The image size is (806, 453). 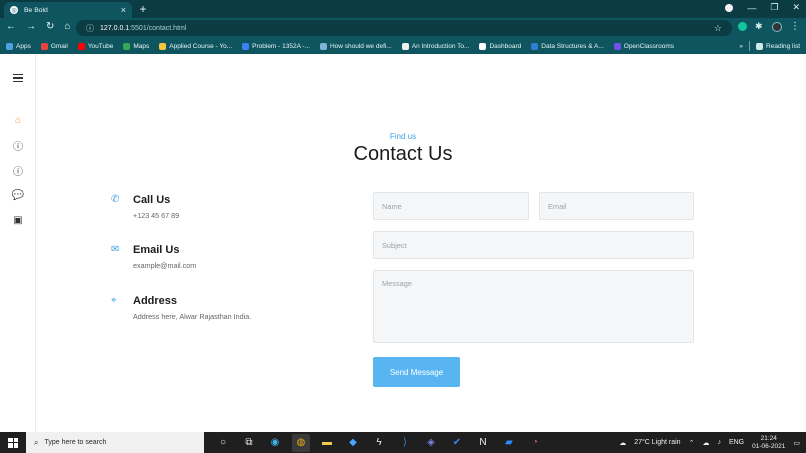 What do you see at coordinates (18, 120) in the screenshot?
I see `home-nav-icon: ⌂` at bounding box center [18, 120].